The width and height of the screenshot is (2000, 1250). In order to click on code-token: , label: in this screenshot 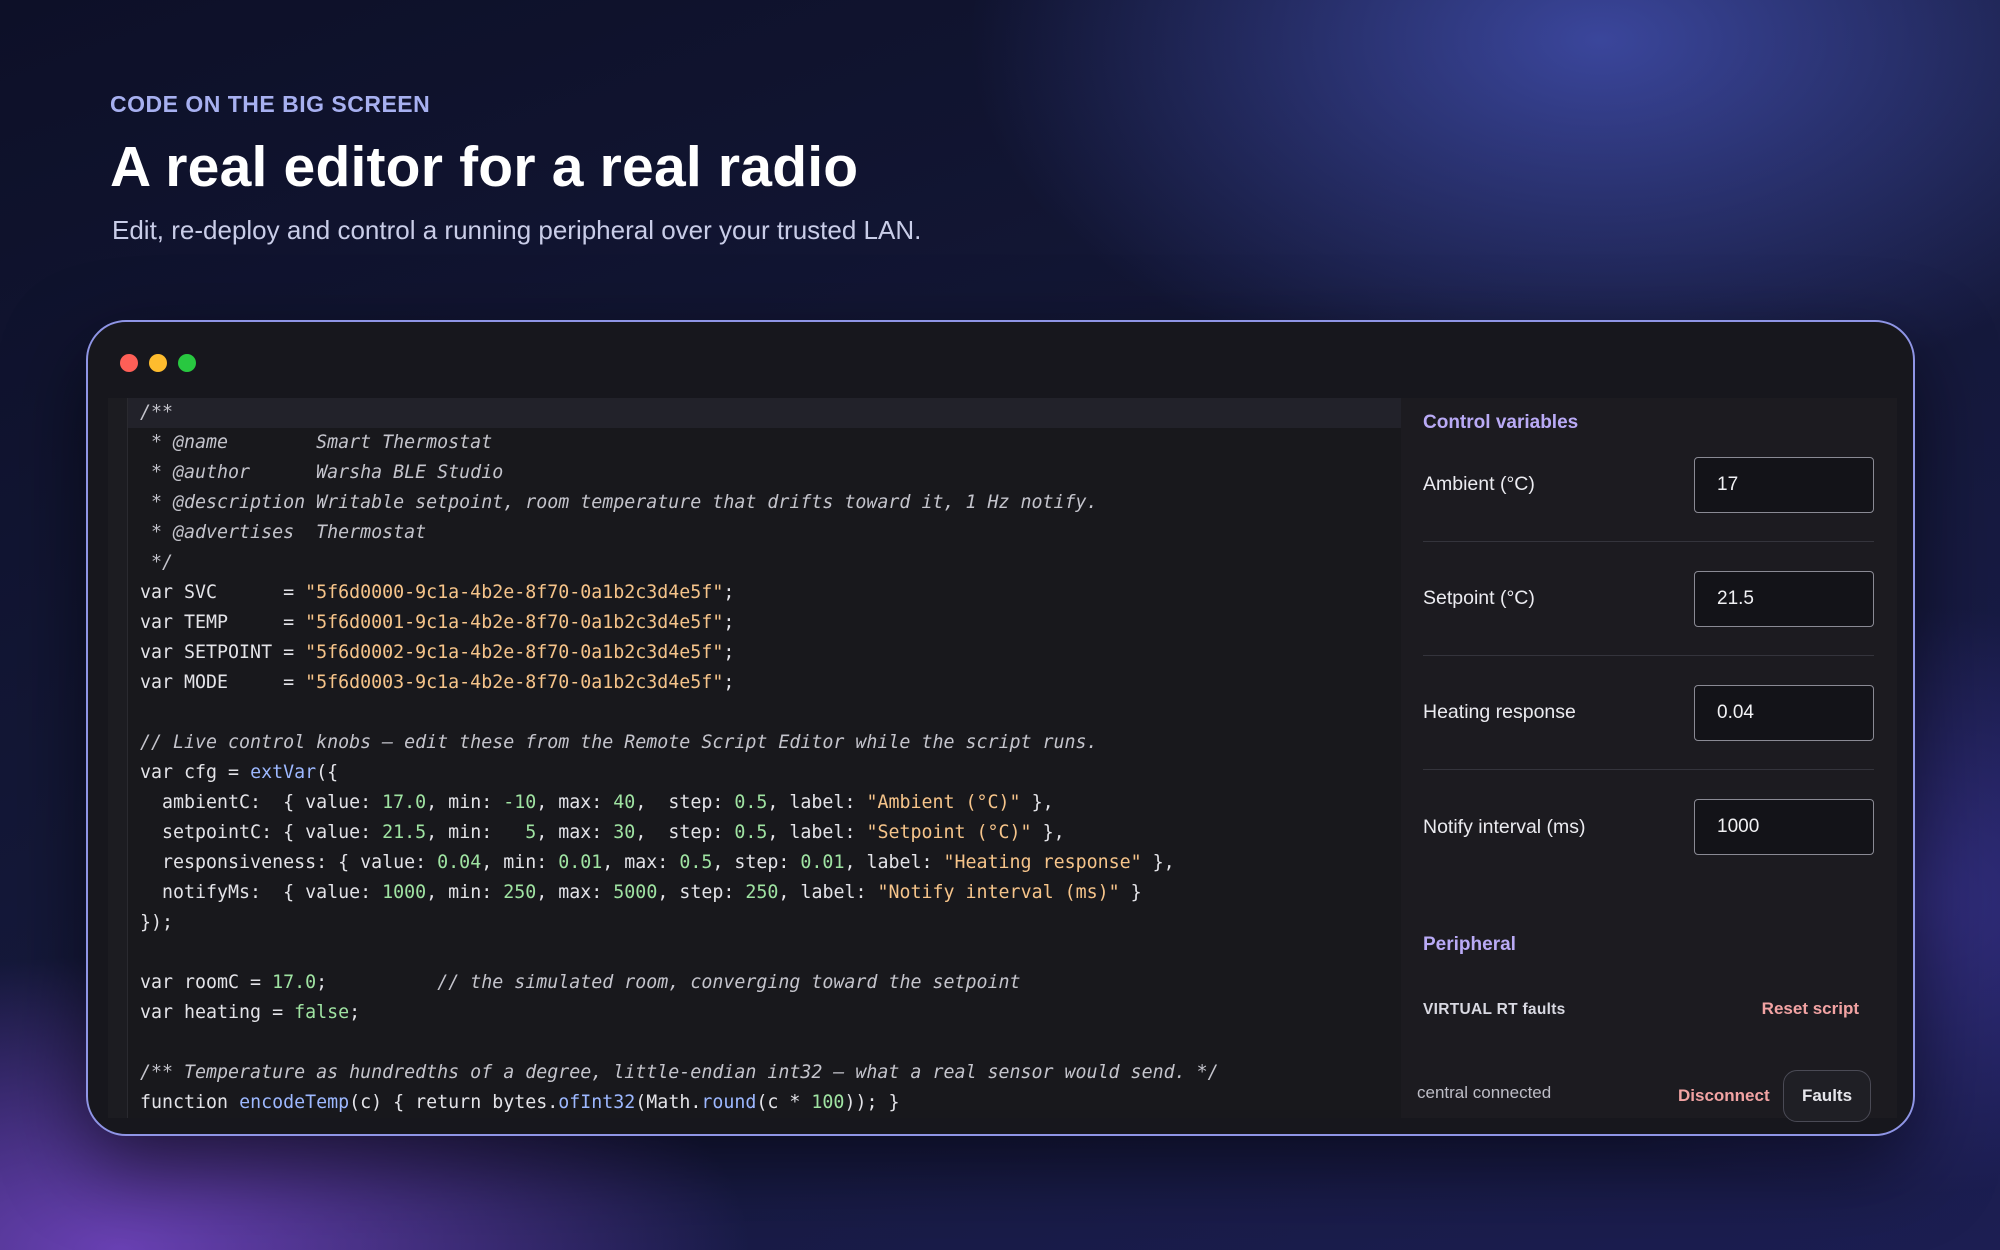, I will do `click(894, 862)`.